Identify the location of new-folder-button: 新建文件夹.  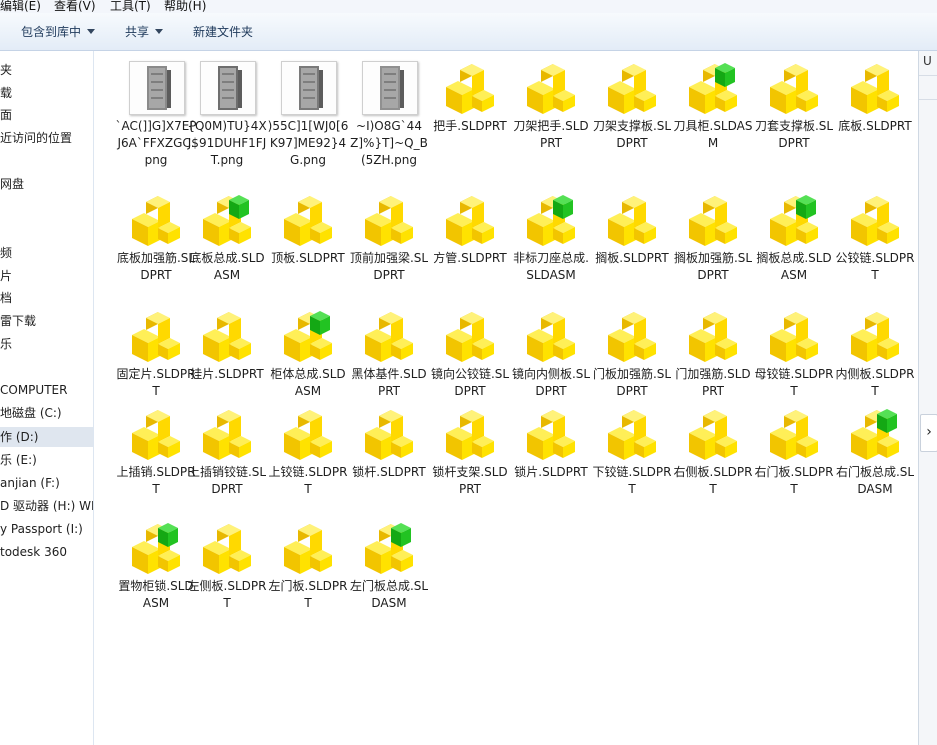
(223, 32).